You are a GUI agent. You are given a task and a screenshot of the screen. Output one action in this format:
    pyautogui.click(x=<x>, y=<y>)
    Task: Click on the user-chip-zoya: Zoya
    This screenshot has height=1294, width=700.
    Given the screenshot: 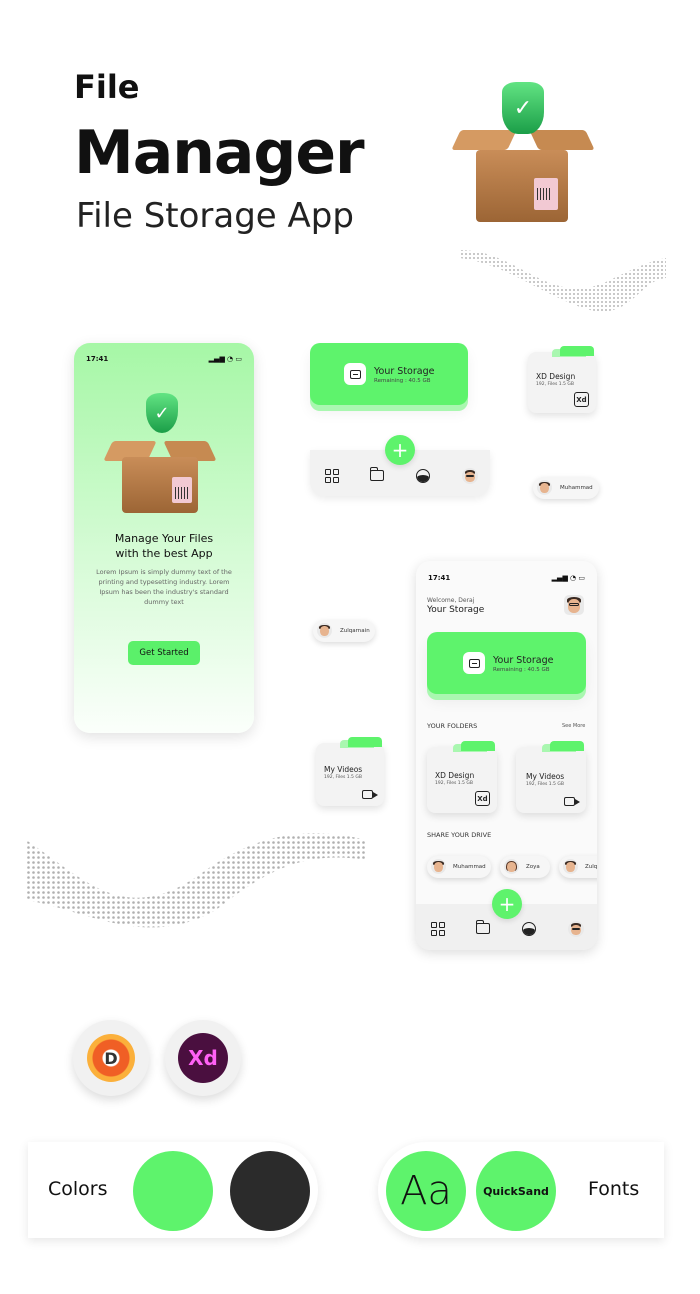 What is the action you would take?
    pyautogui.click(x=525, y=867)
    